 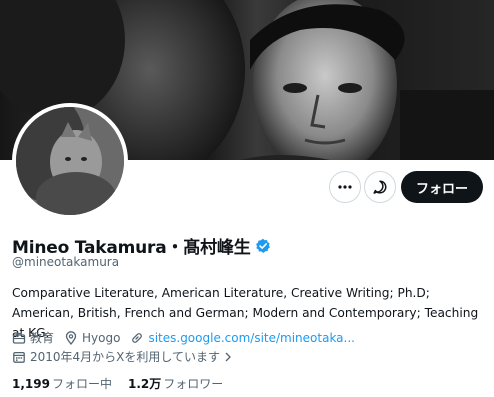 I want to click on joined-item: 2010年4月からXを利用しています, so click(x=125, y=356).